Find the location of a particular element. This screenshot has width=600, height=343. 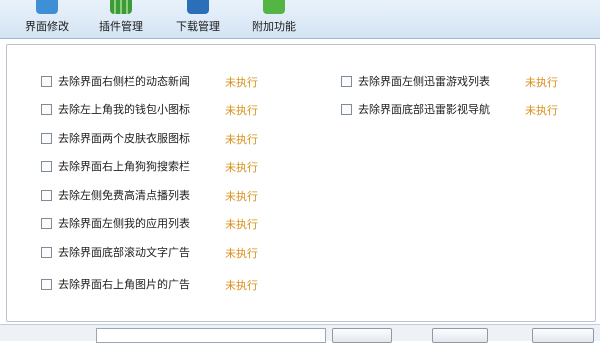

option-label: 去除界面底部迅雷影视导航 is located at coordinates (424, 109).